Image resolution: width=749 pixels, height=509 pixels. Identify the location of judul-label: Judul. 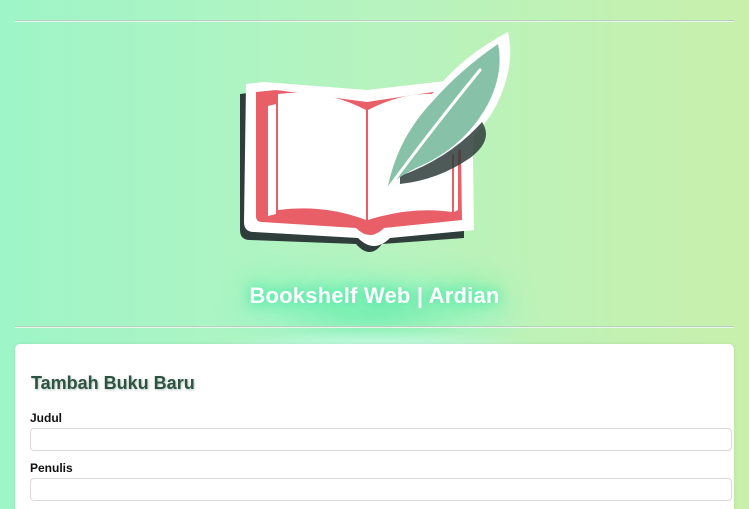
(46, 418).